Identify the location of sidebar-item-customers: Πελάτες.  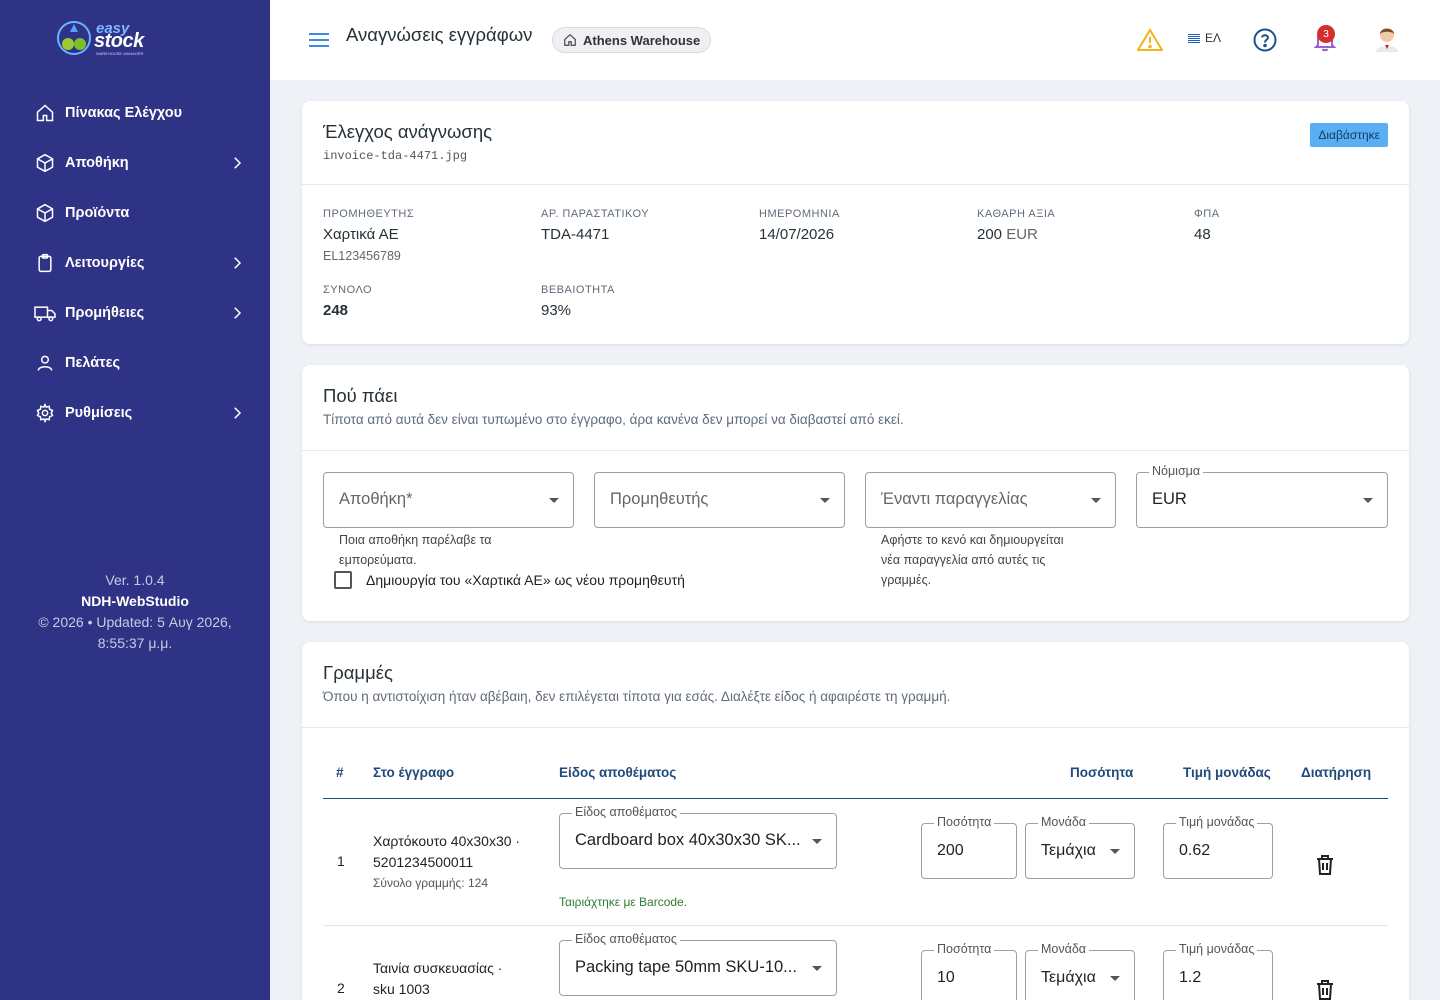
(135, 363).